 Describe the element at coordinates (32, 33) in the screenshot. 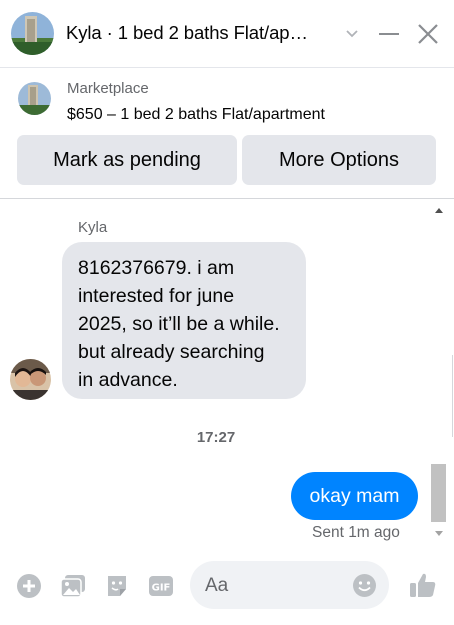

I see `listing-avatar` at that location.